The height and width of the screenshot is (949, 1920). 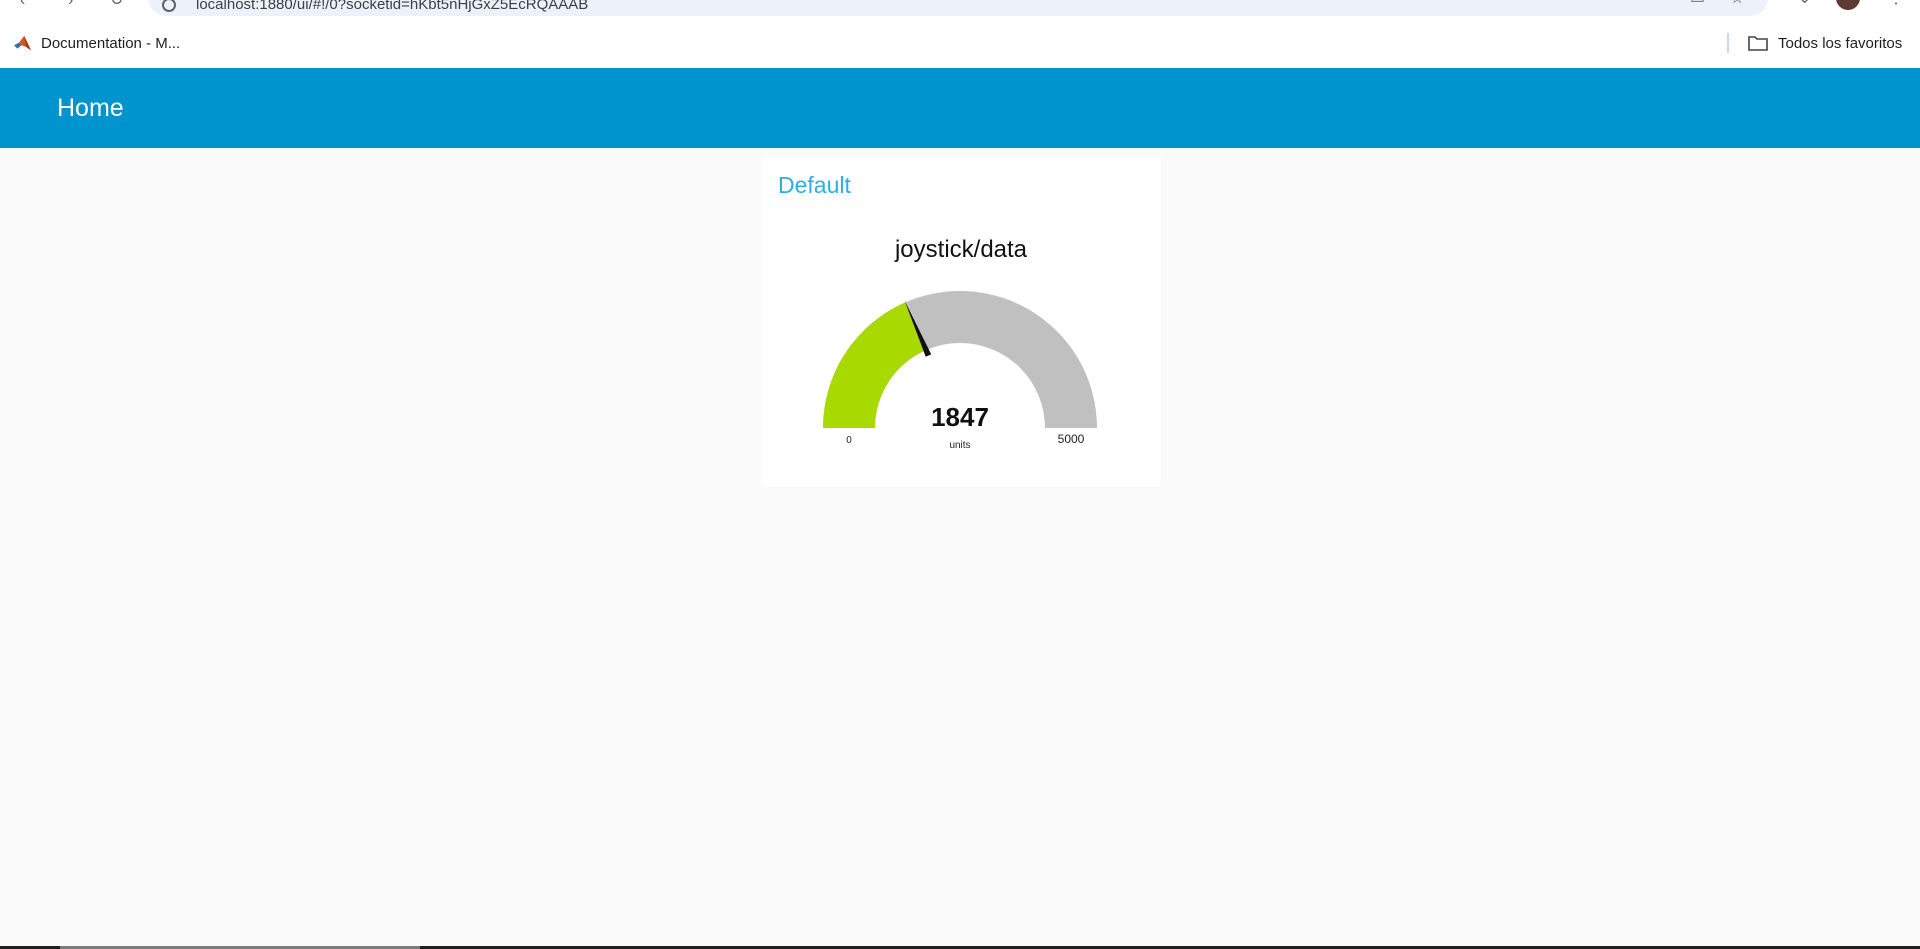 I want to click on bookmark-star-icon: ☆, so click(x=1740, y=4).